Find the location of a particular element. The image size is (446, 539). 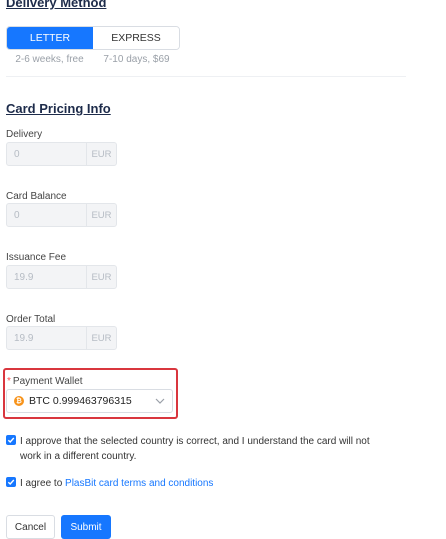

delivery-fee-label: Delivery is located at coordinates (24, 134).